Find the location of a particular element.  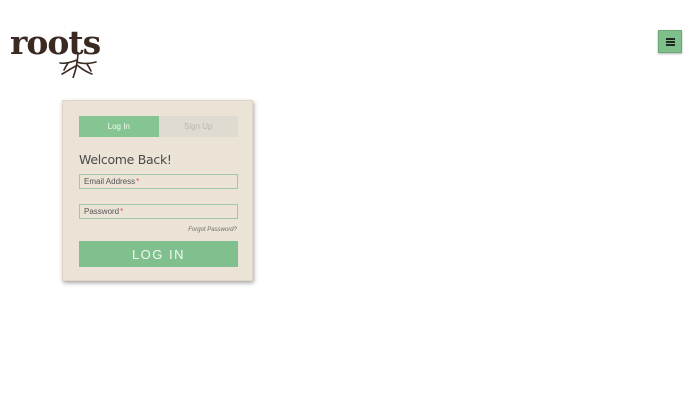

email-required-marker: * is located at coordinates (138, 181).